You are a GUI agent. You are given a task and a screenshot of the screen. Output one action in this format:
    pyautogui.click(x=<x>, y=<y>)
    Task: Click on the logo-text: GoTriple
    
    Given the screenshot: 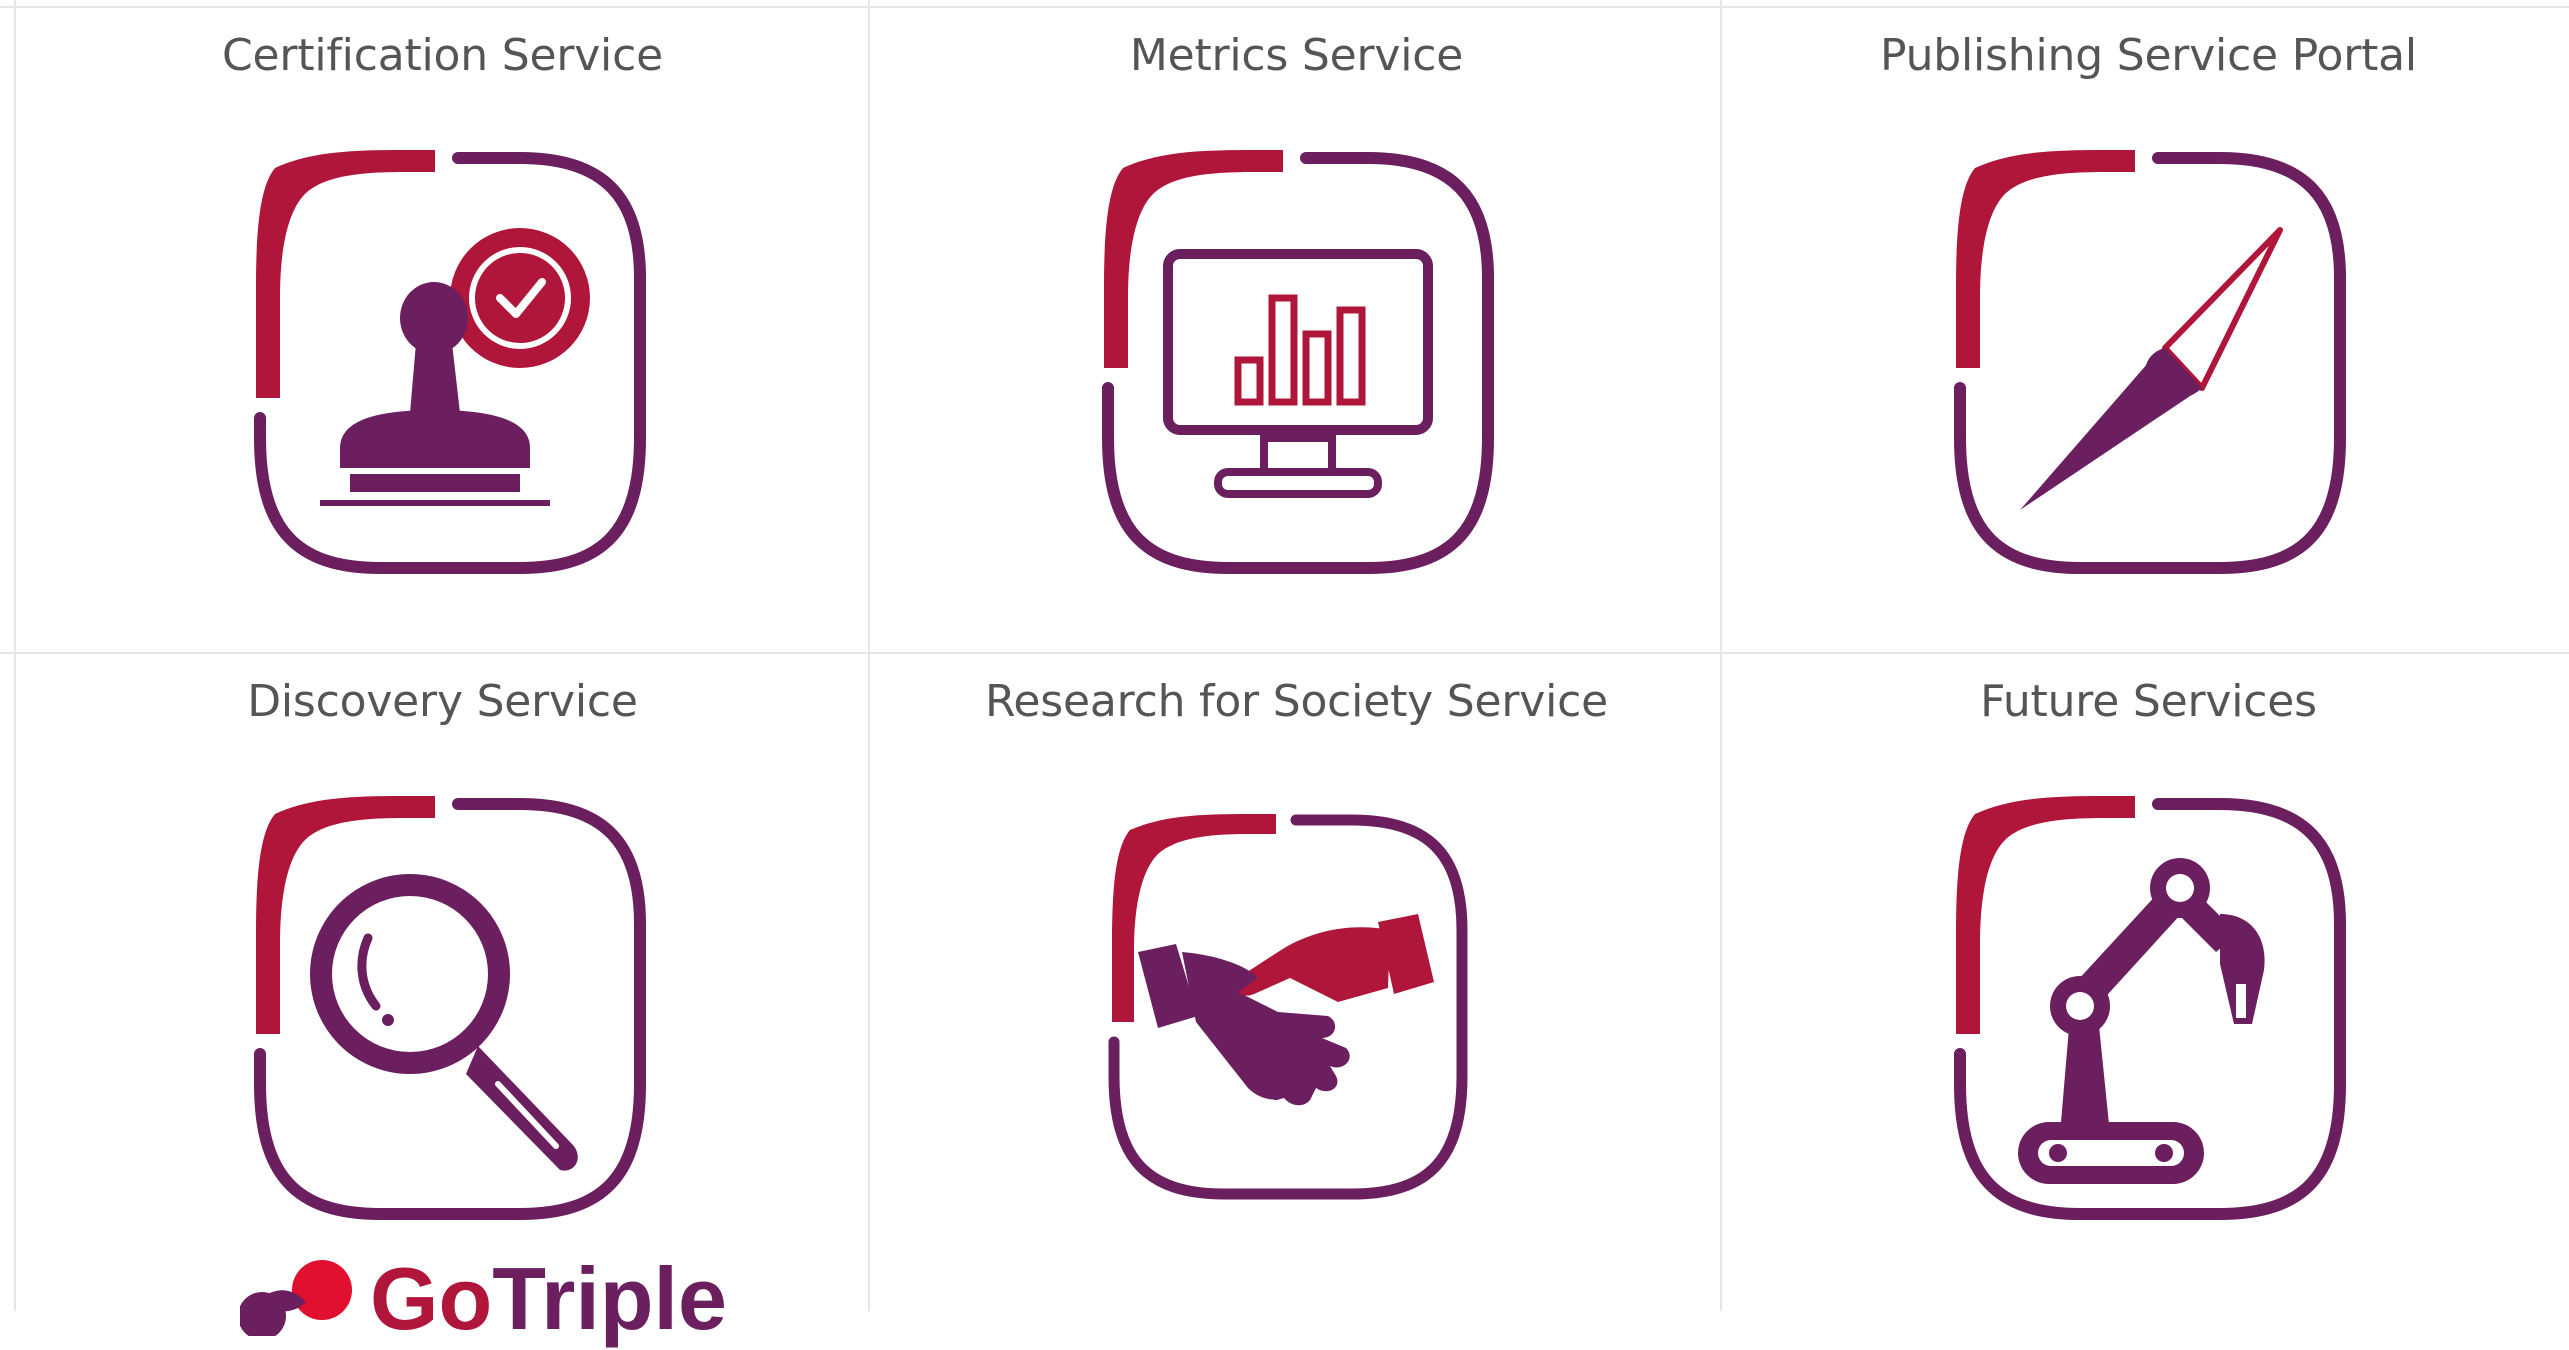 What is the action you would take?
    pyautogui.click(x=548, y=1299)
    